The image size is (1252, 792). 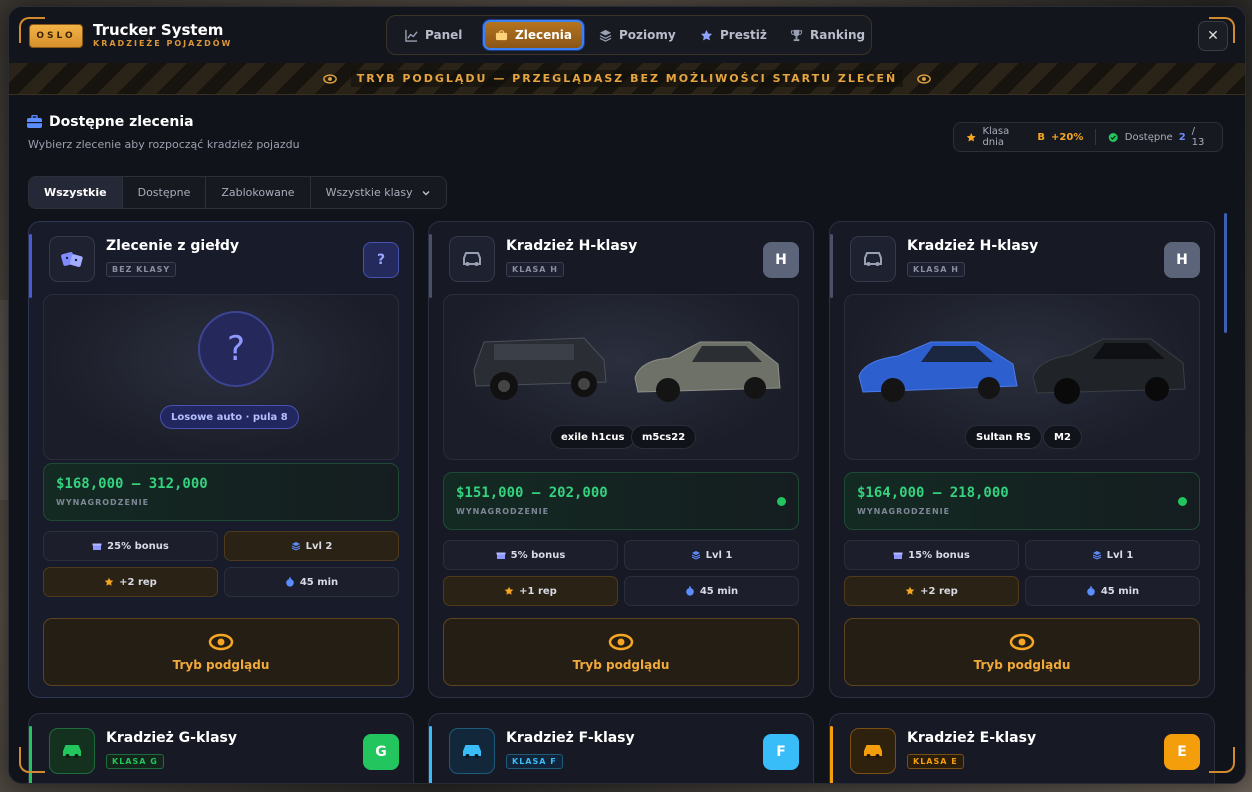 What do you see at coordinates (165, 192) in the screenshot?
I see `filter-available: Dostępne` at bounding box center [165, 192].